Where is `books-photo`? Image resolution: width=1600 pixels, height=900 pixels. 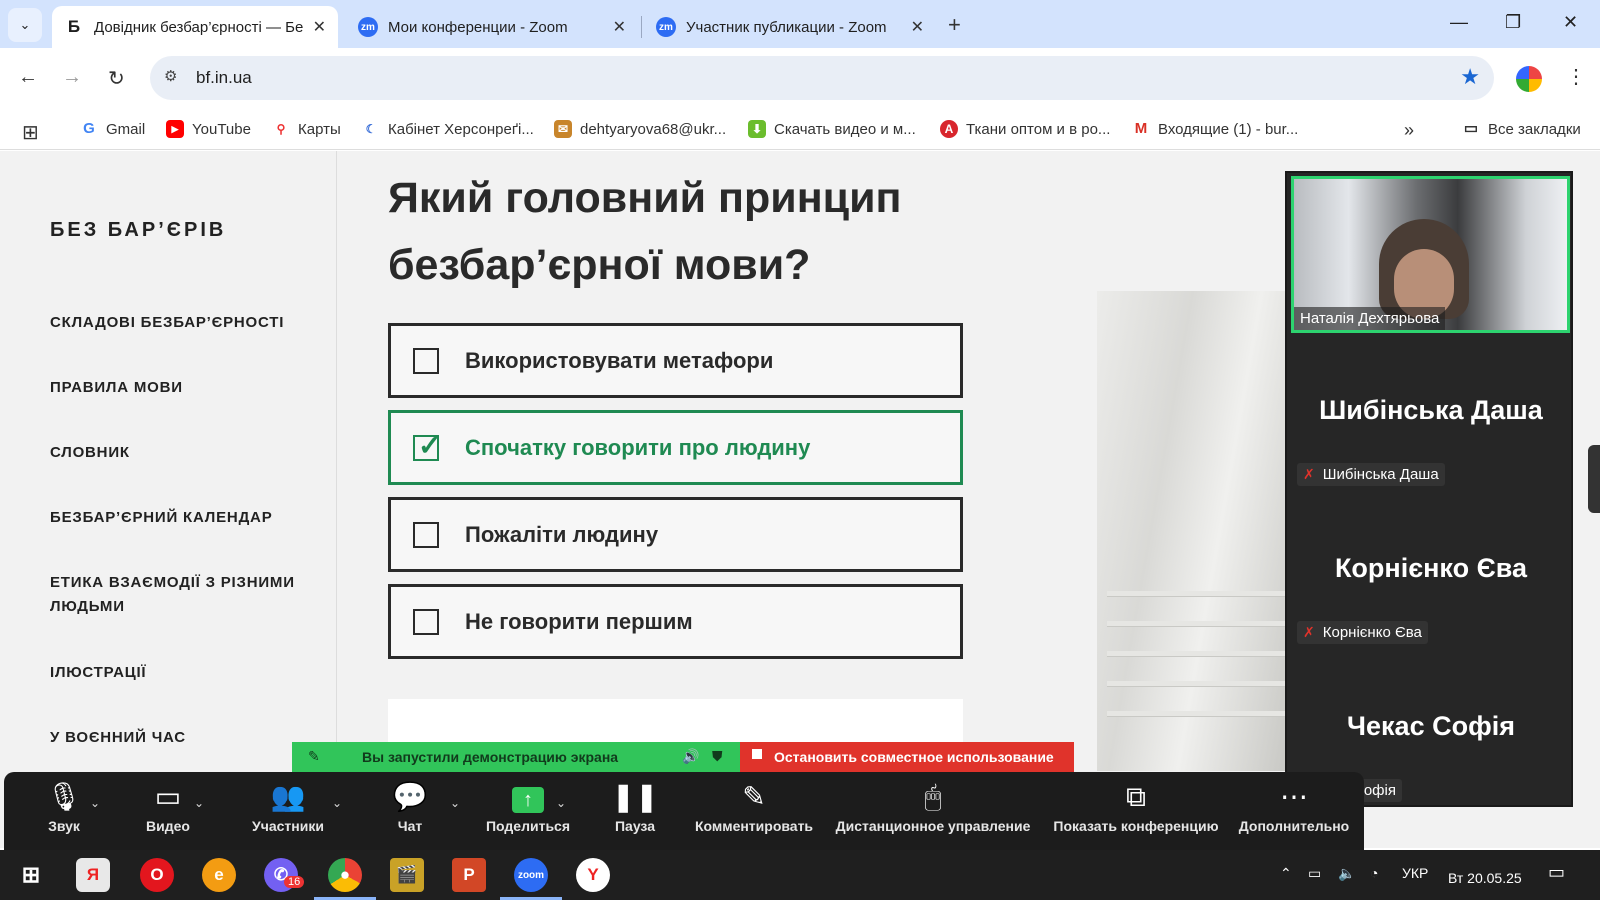
books-photo is located at coordinates (1192, 531).